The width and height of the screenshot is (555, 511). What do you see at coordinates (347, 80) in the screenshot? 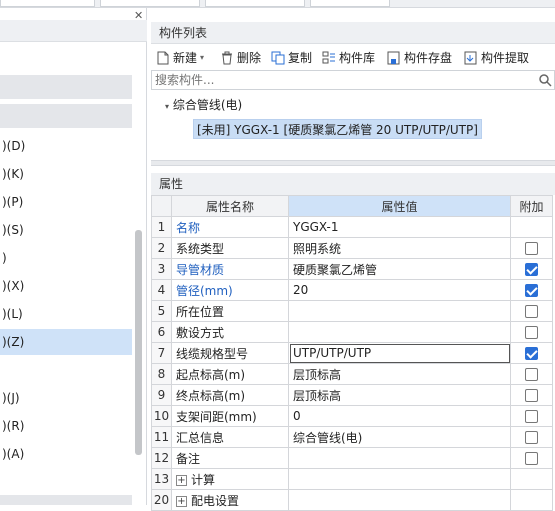
I see `search-input` at bounding box center [347, 80].